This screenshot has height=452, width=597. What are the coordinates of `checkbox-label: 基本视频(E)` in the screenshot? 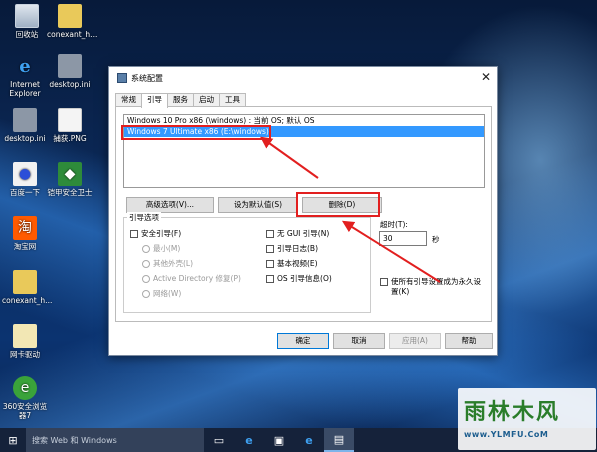 It's located at (297, 263).